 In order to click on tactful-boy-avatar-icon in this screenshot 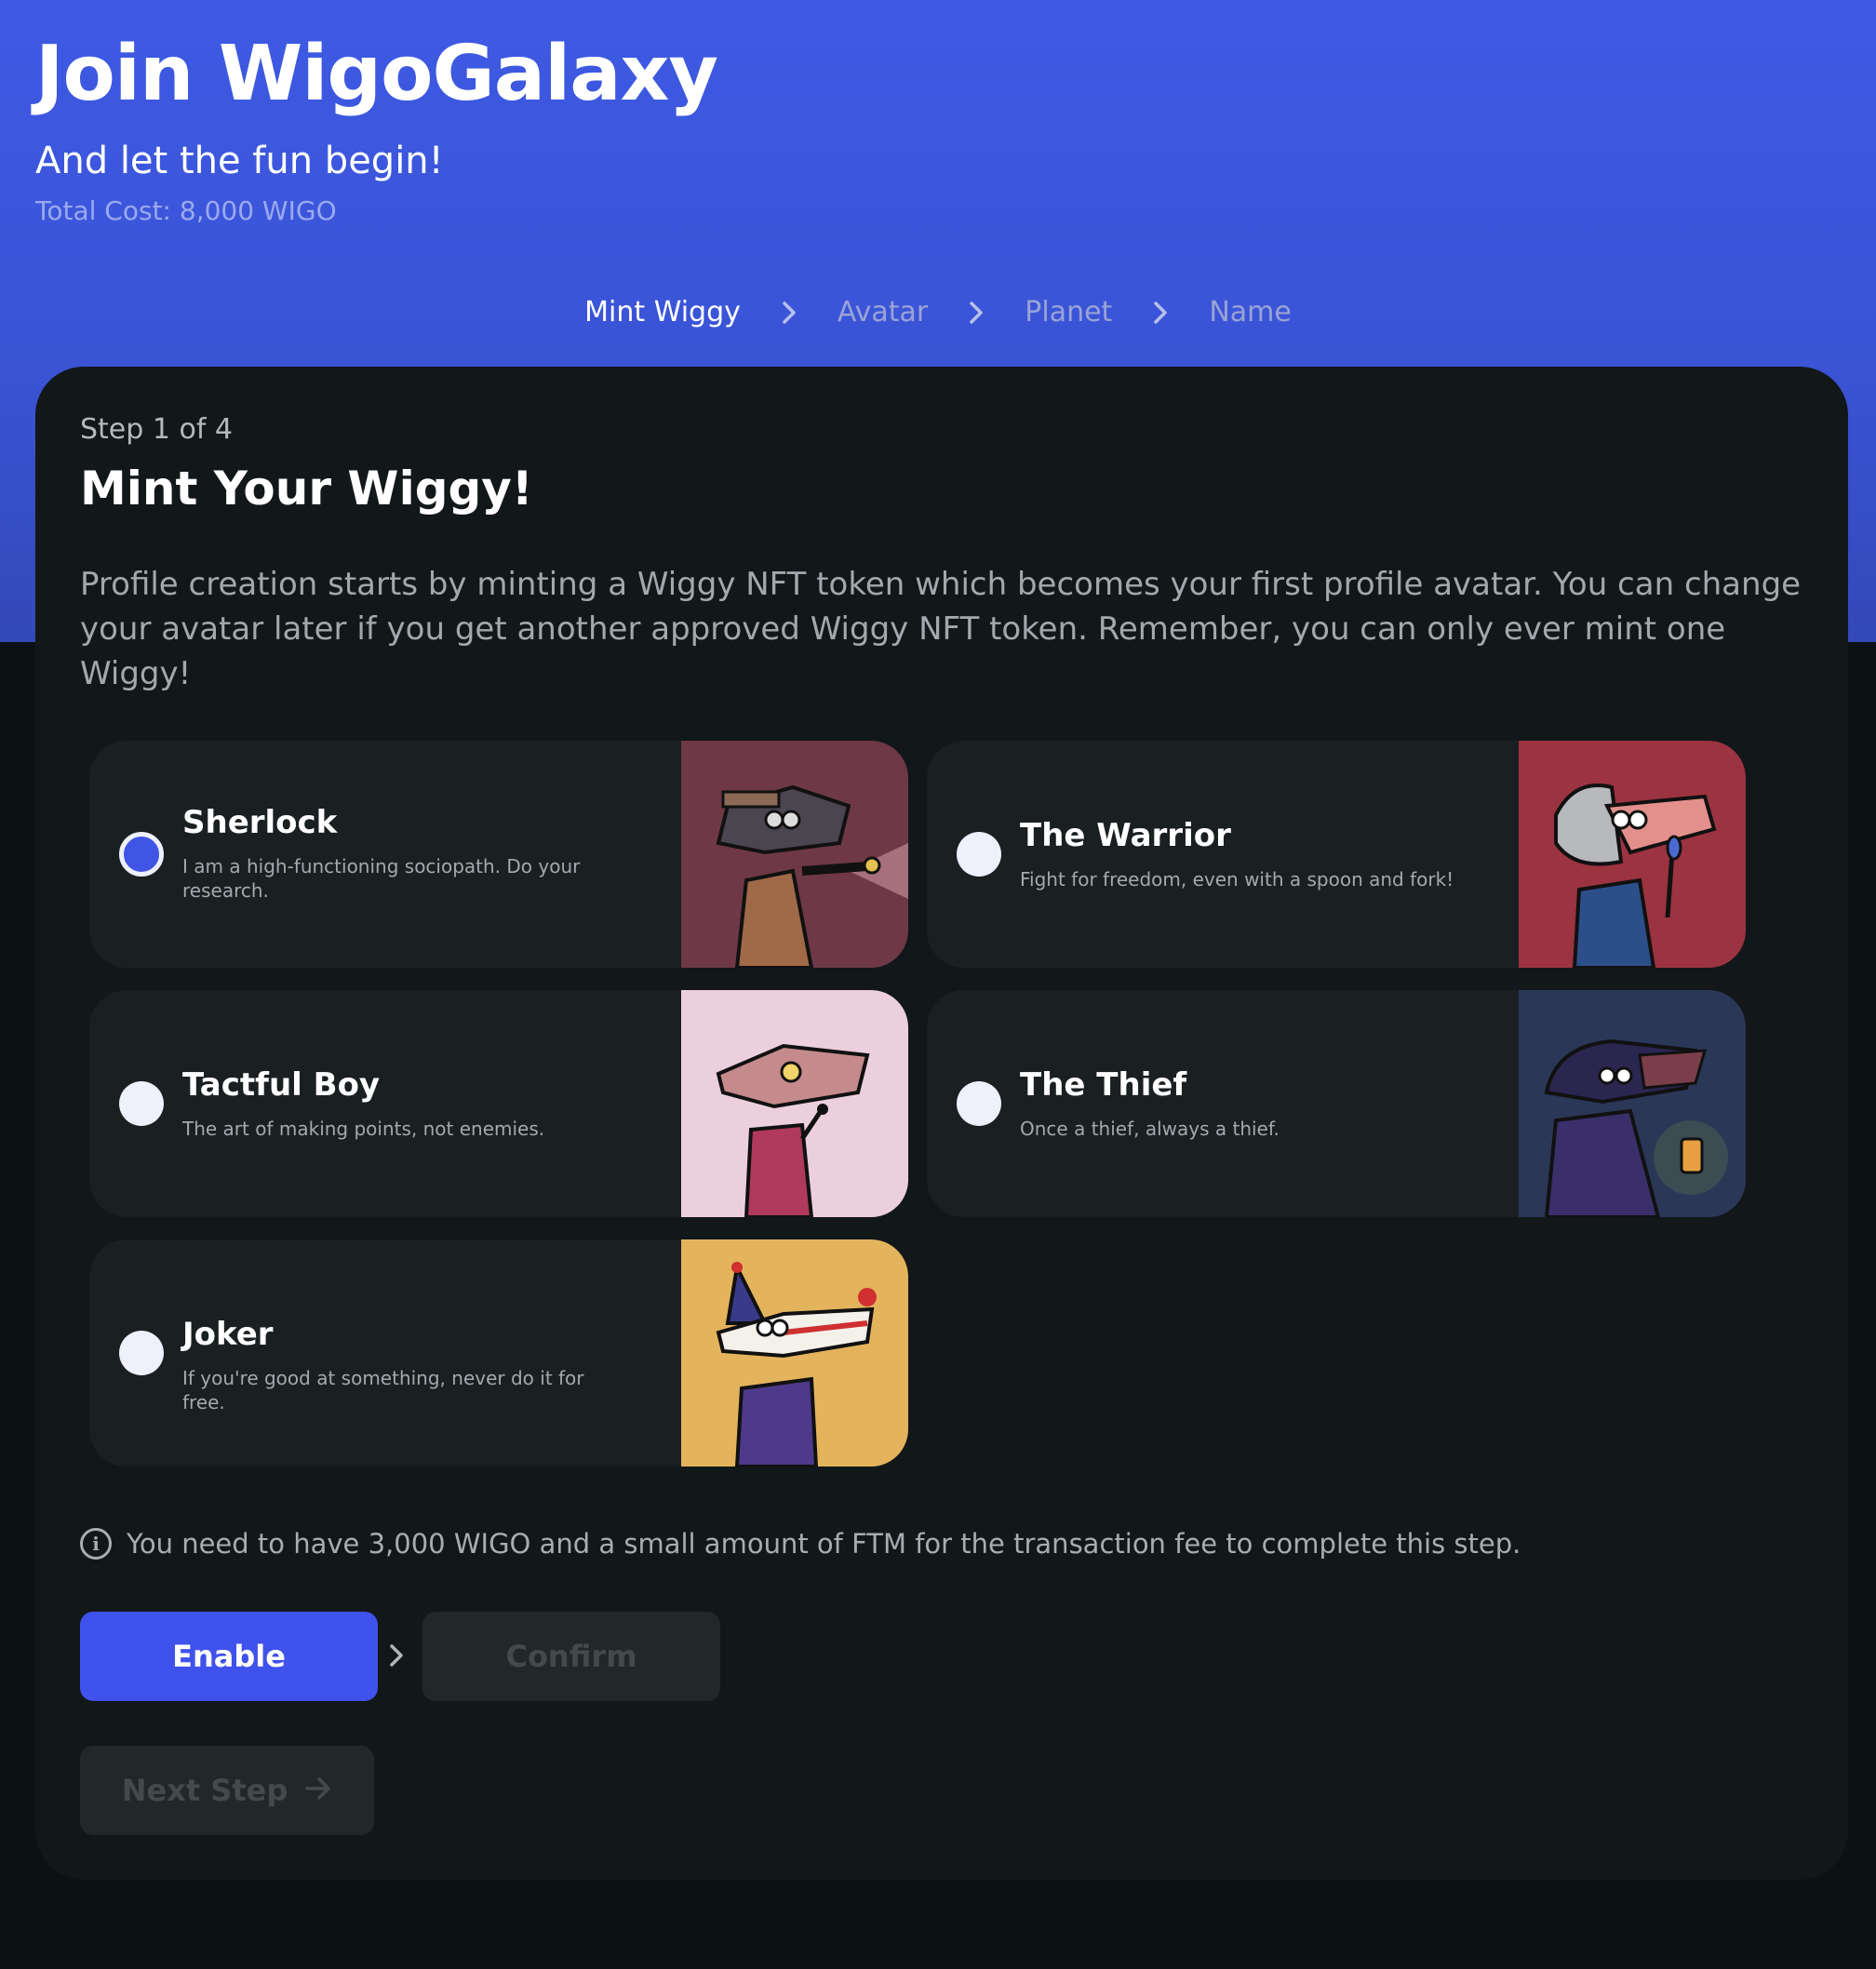, I will do `click(794, 1103)`.